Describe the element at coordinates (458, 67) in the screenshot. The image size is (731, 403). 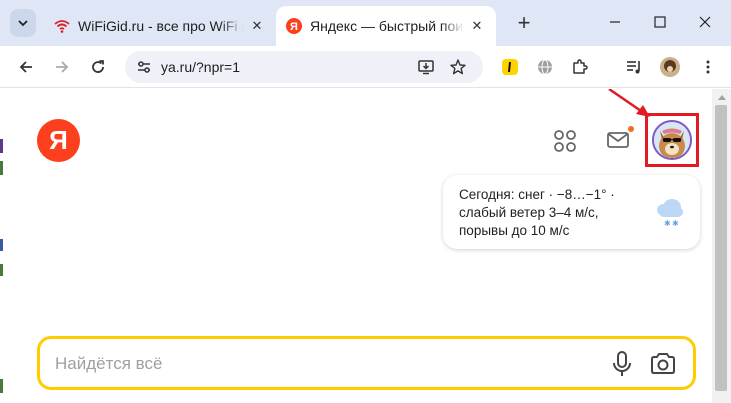
I see `bookmark-star-icon` at that location.